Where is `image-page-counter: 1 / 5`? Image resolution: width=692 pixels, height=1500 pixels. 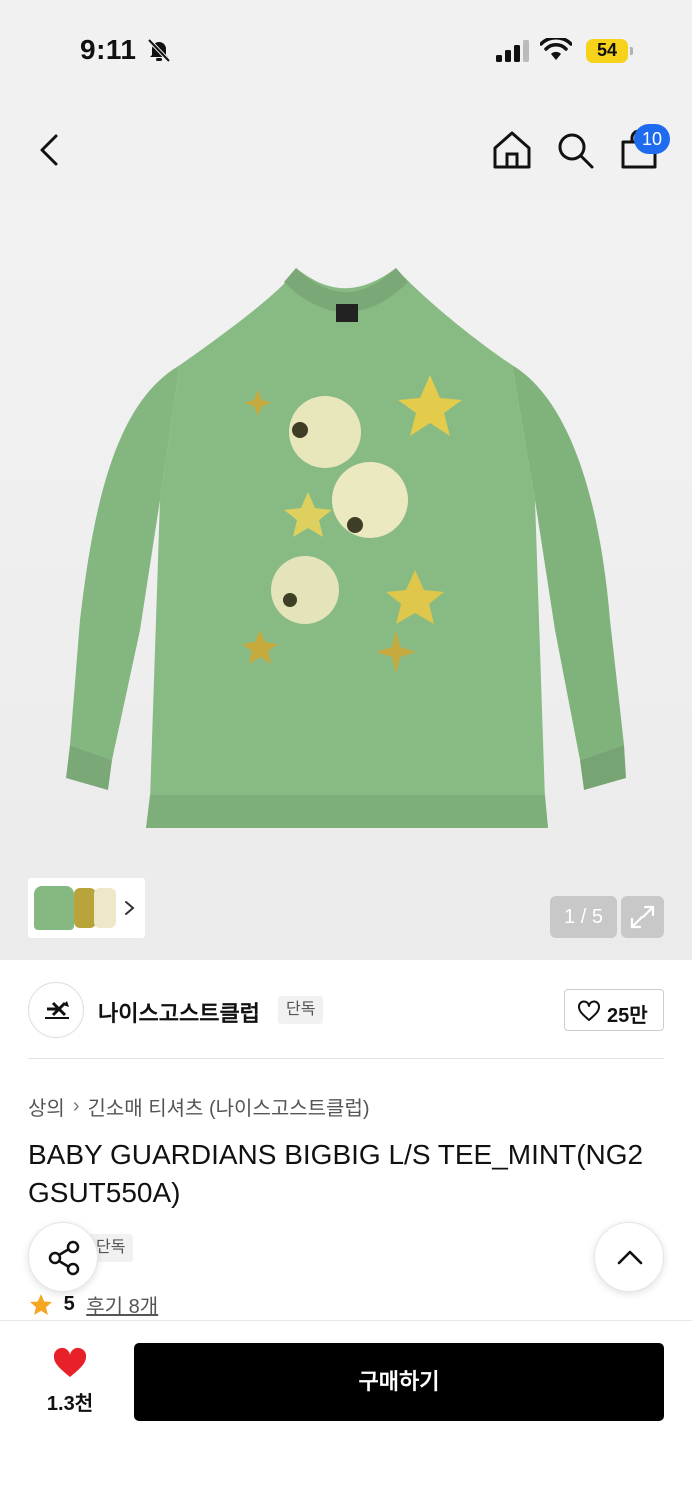 image-page-counter: 1 / 5 is located at coordinates (583, 917).